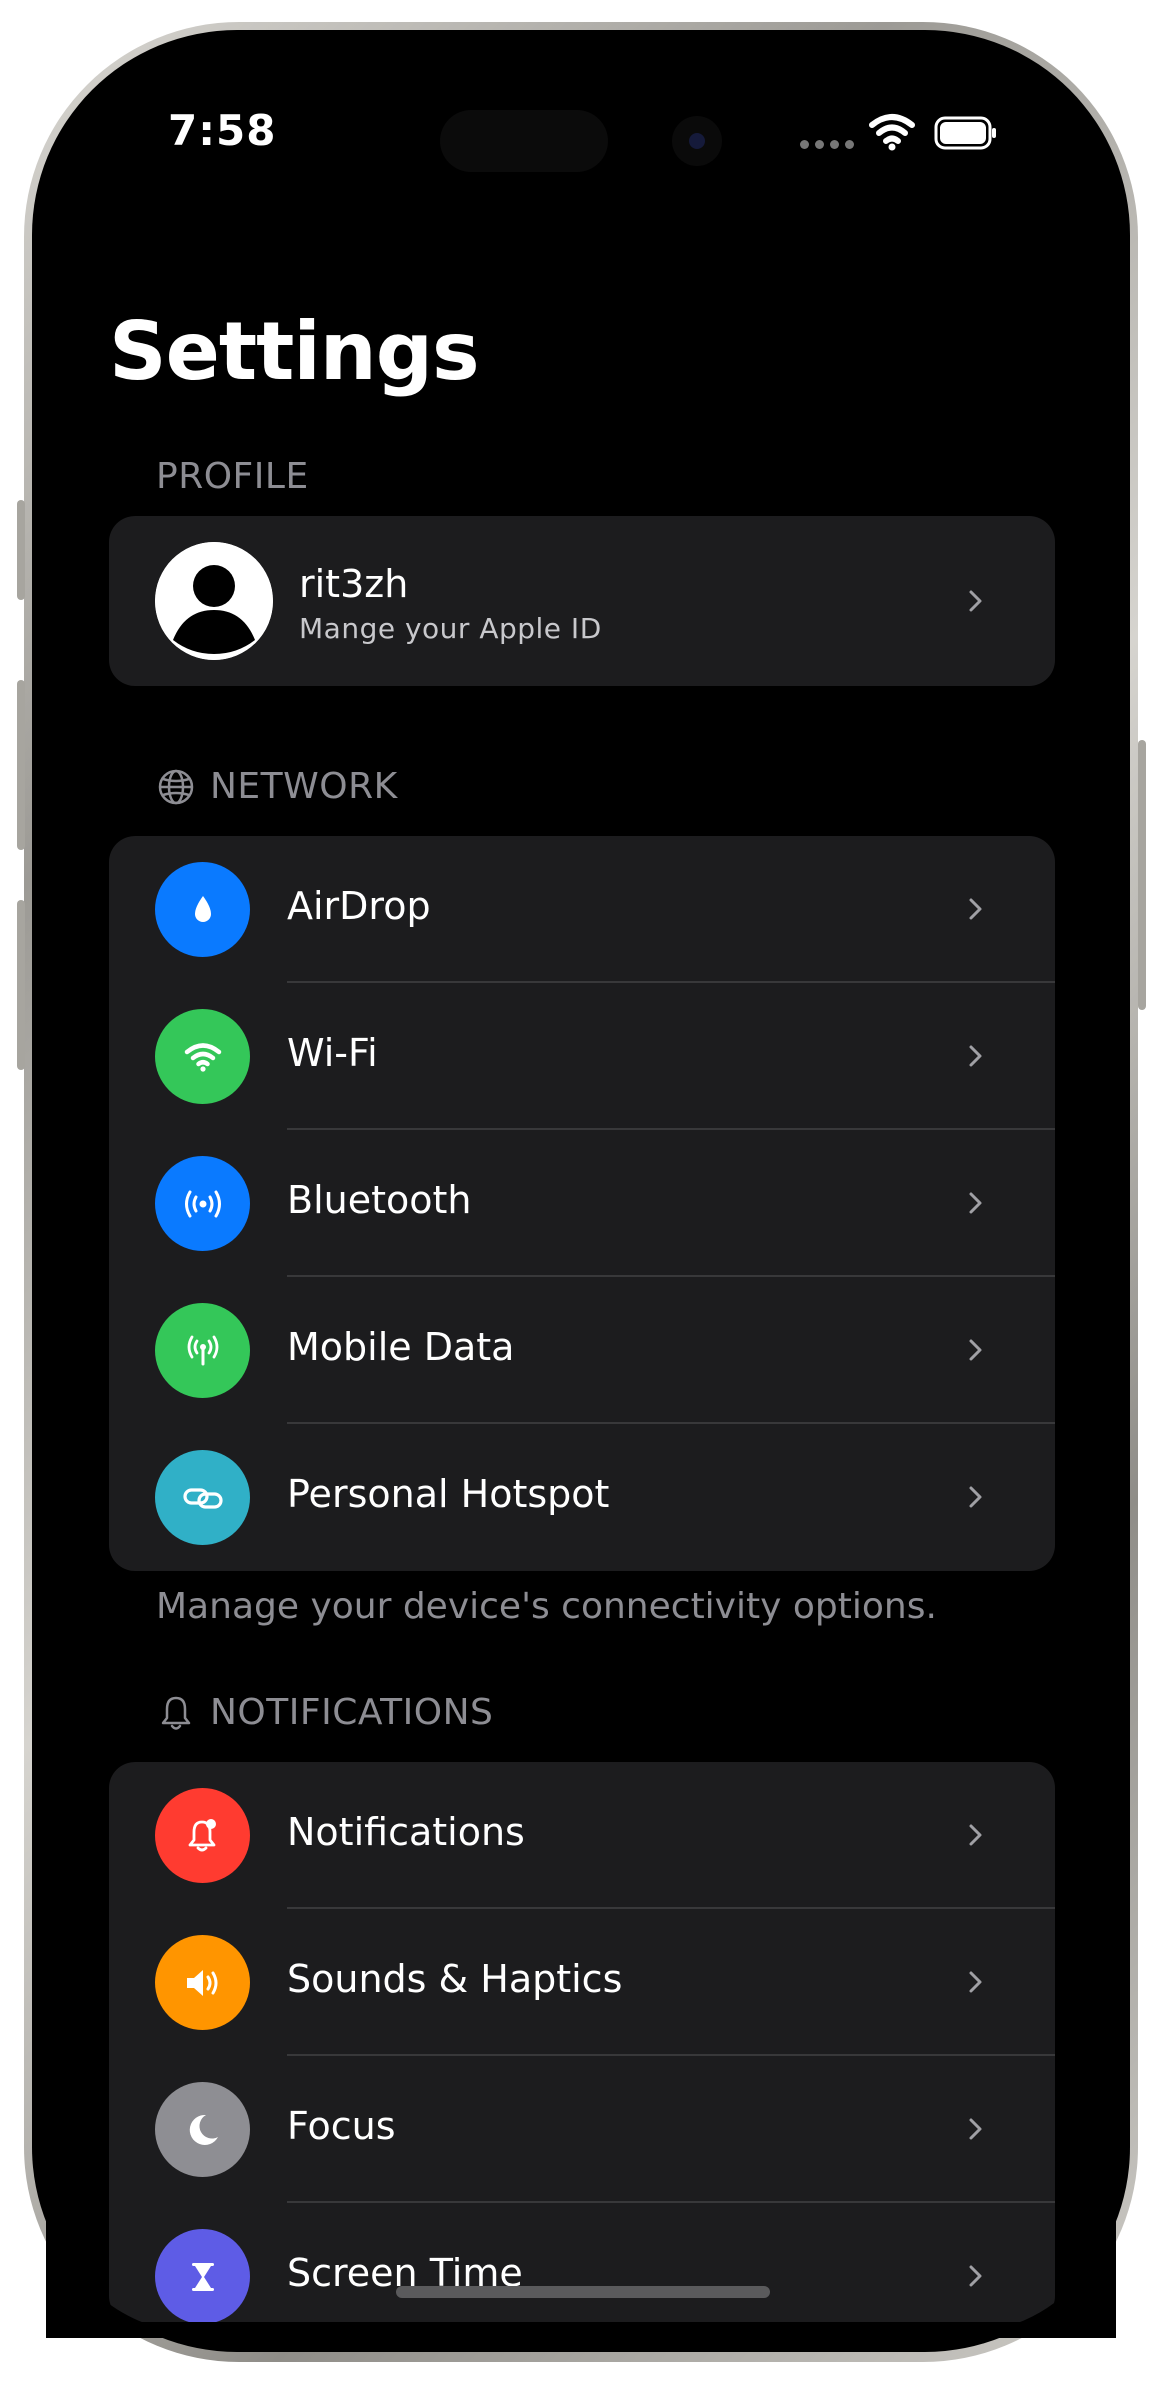 The width and height of the screenshot is (1165, 2383). What do you see at coordinates (582, 1350) in the screenshot?
I see `settings-row-mobile-data: Mobile Data` at bounding box center [582, 1350].